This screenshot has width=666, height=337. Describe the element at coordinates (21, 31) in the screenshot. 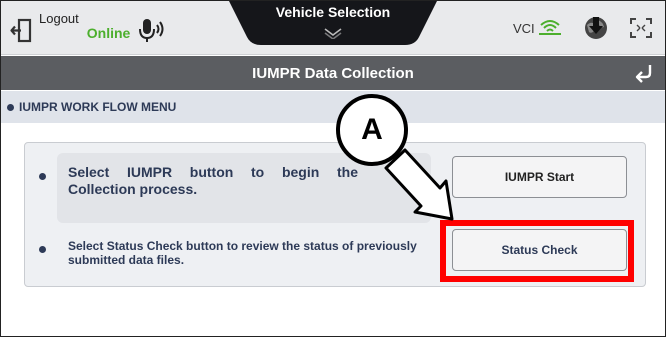

I see `logout-icon` at that location.